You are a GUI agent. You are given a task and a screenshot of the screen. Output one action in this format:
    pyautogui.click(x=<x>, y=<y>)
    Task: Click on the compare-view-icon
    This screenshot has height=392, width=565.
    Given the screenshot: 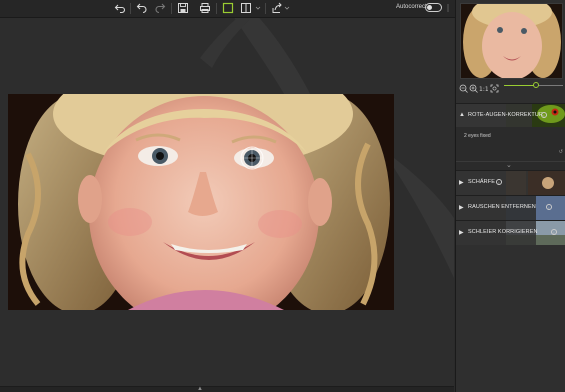 What is the action you would take?
    pyautogui.click(x=246, y=8)
    